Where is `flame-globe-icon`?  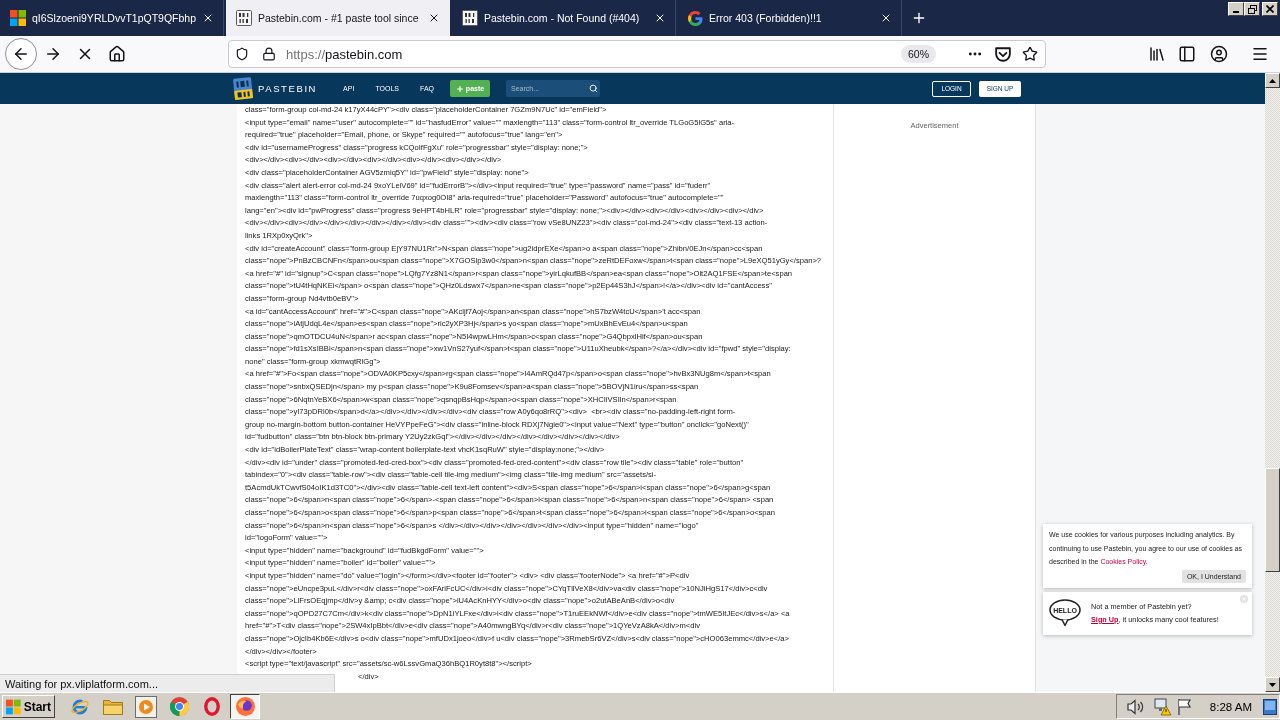
flame-globe-icon is located at coordinates (245, 706).